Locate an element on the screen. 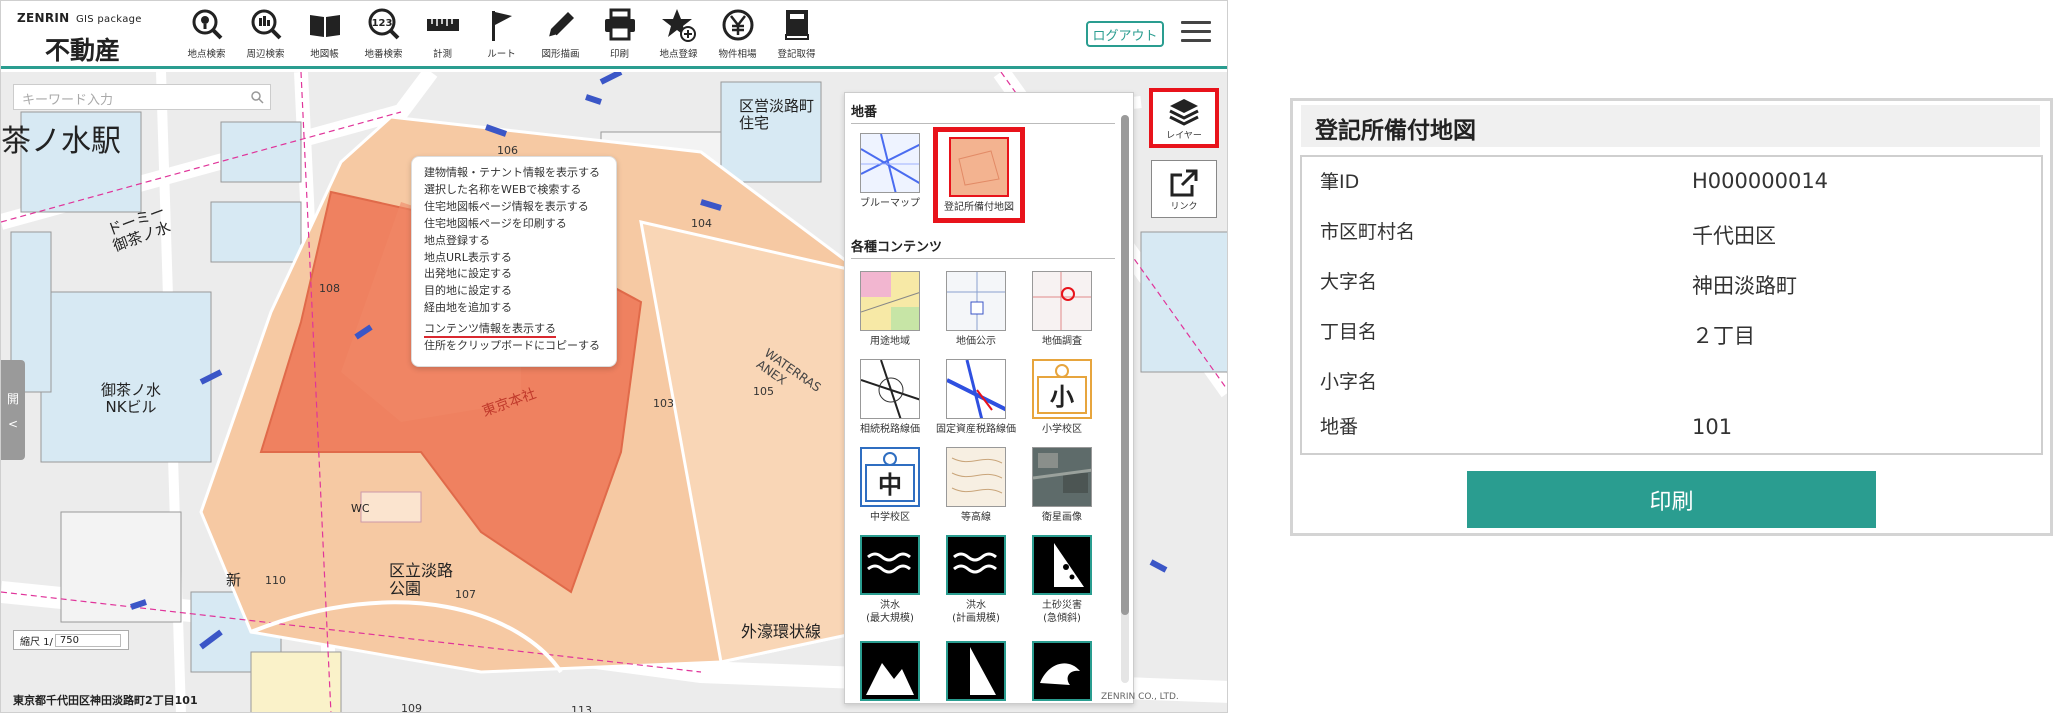 The image size is (2055, 713). layer-item-flood-max: 洪水 (最大規模) is located at coordinates (890, 580).